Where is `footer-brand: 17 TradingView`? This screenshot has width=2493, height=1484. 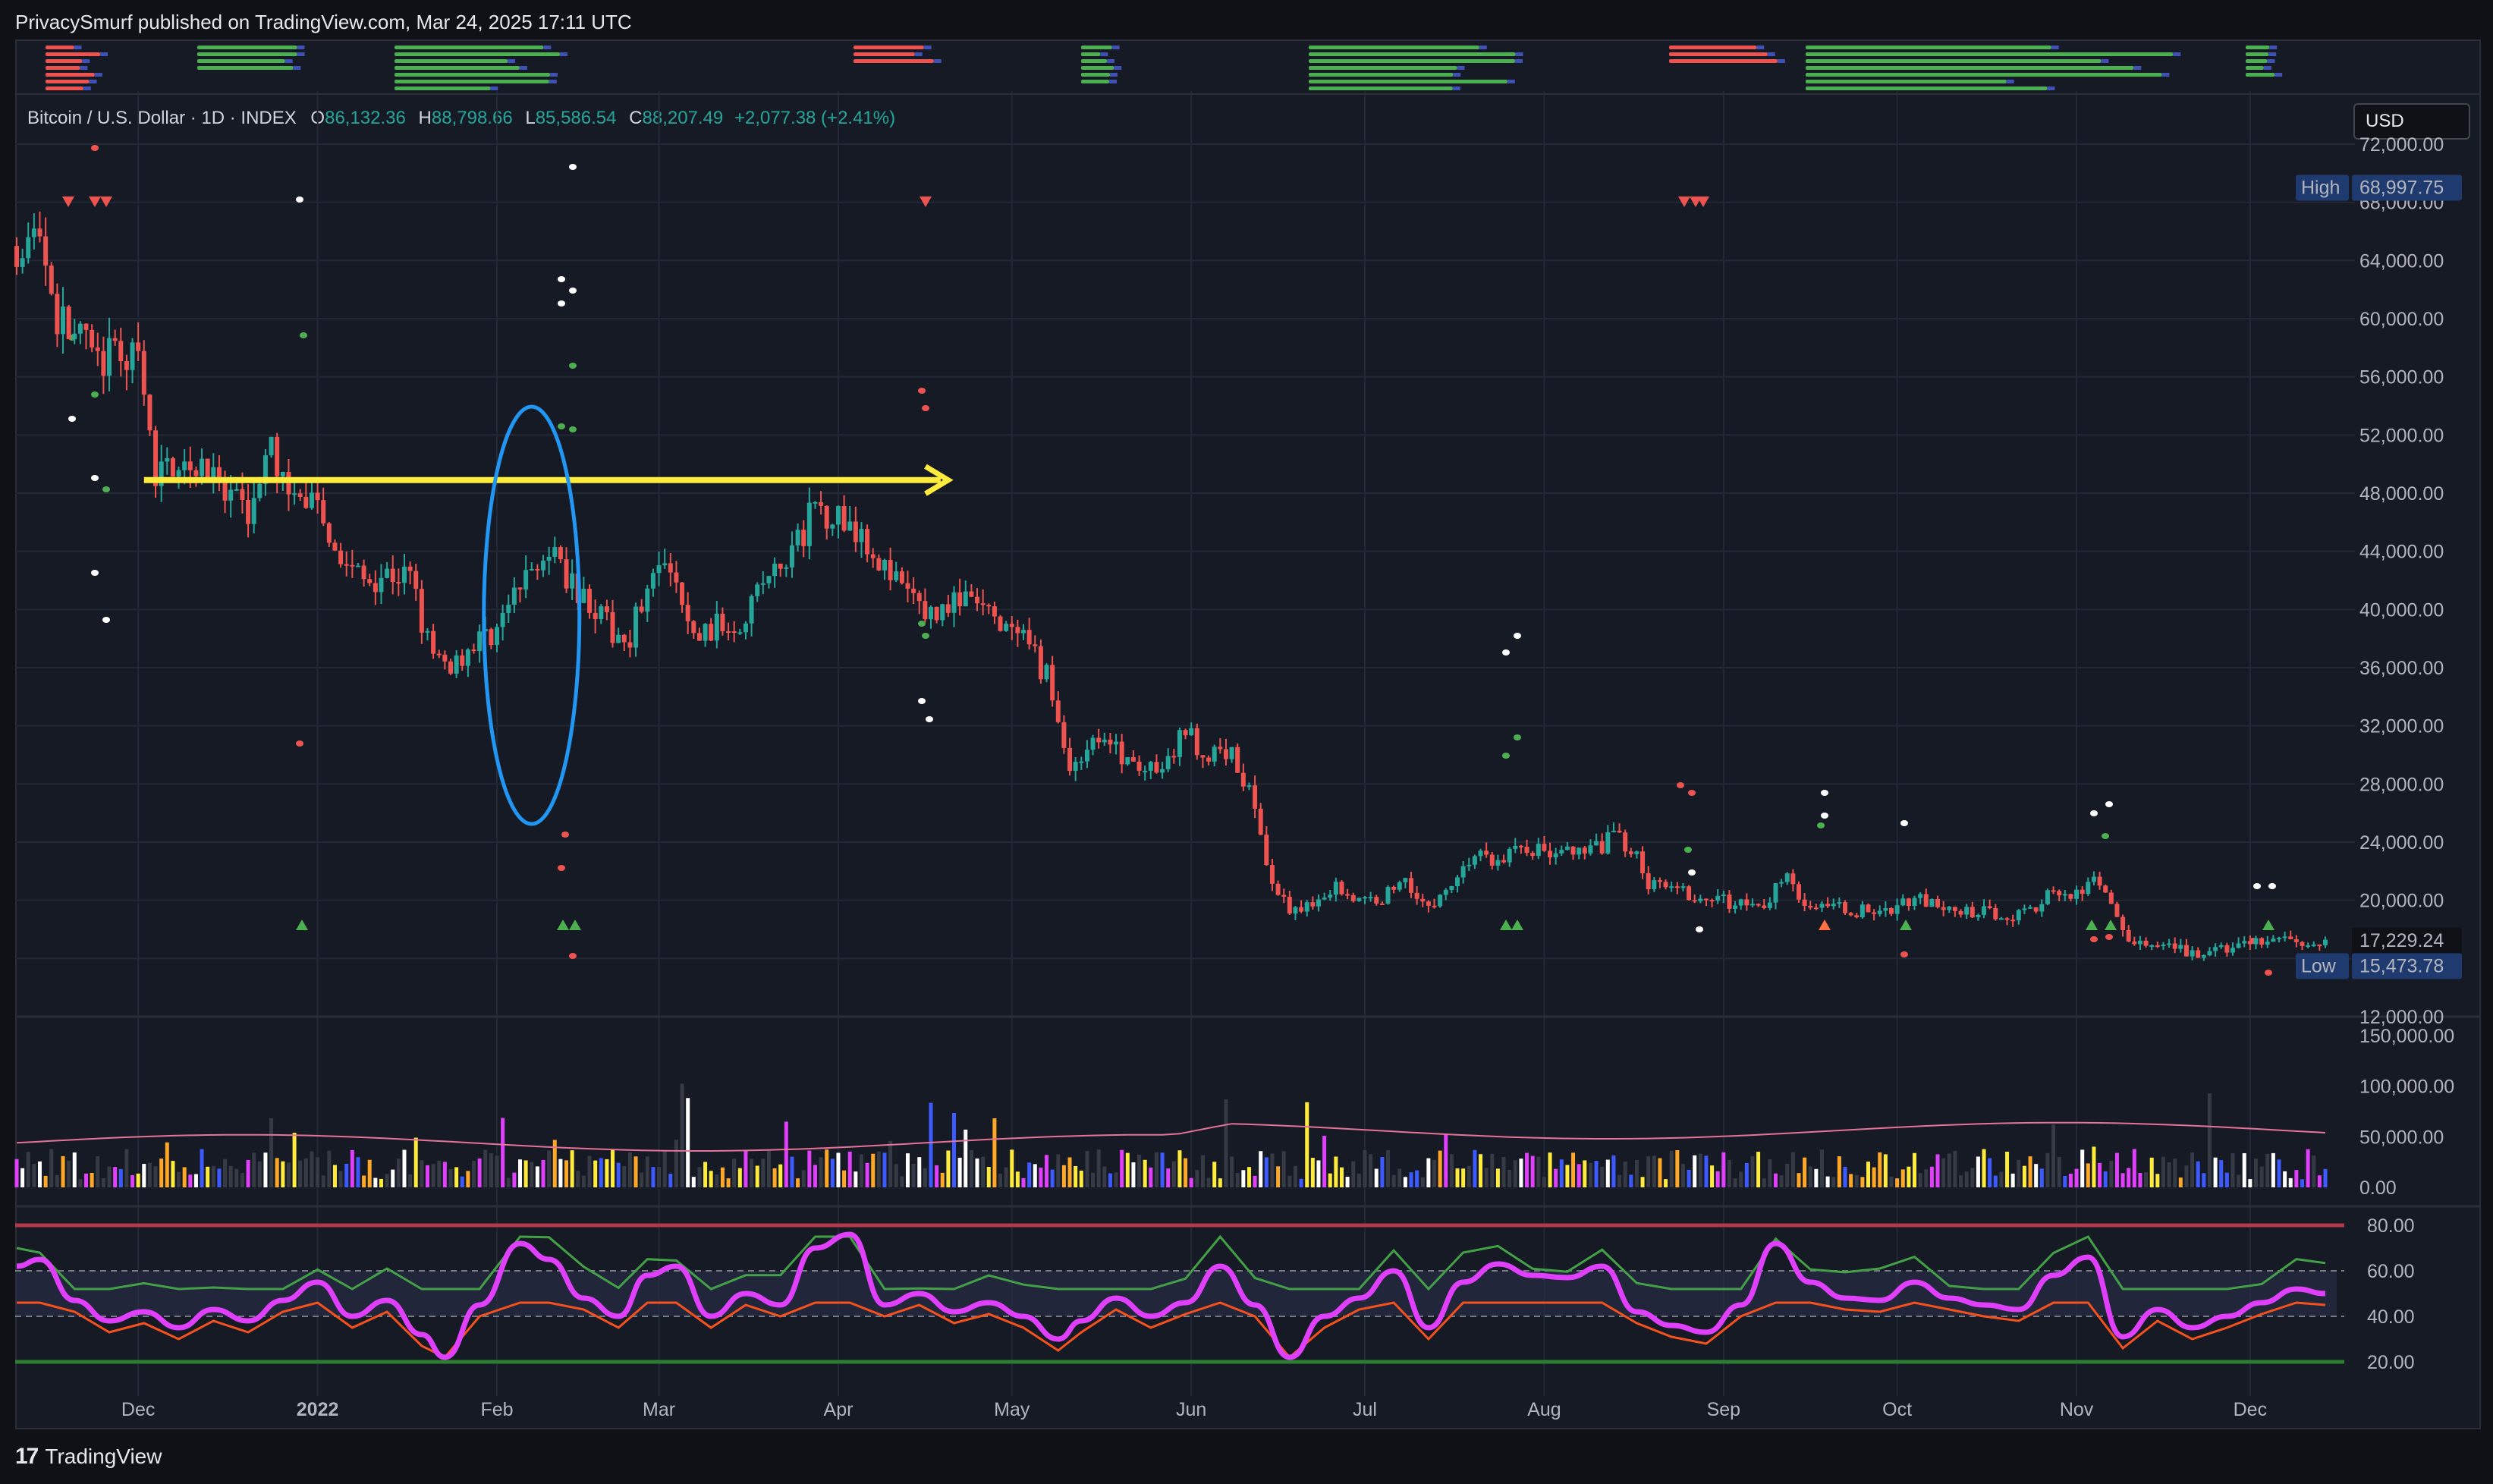
footer-brand: 17 TradingView is located at coordinates (88, 1457).